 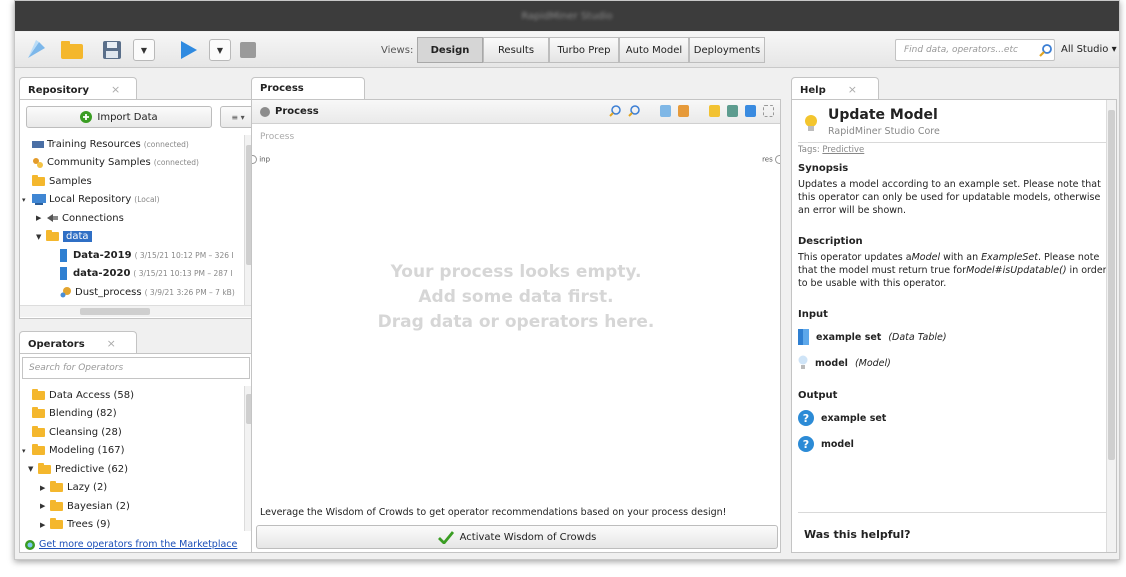 I want to click on op-group-modeling: ▾ Modeling (167), so click(x=133, y=451).